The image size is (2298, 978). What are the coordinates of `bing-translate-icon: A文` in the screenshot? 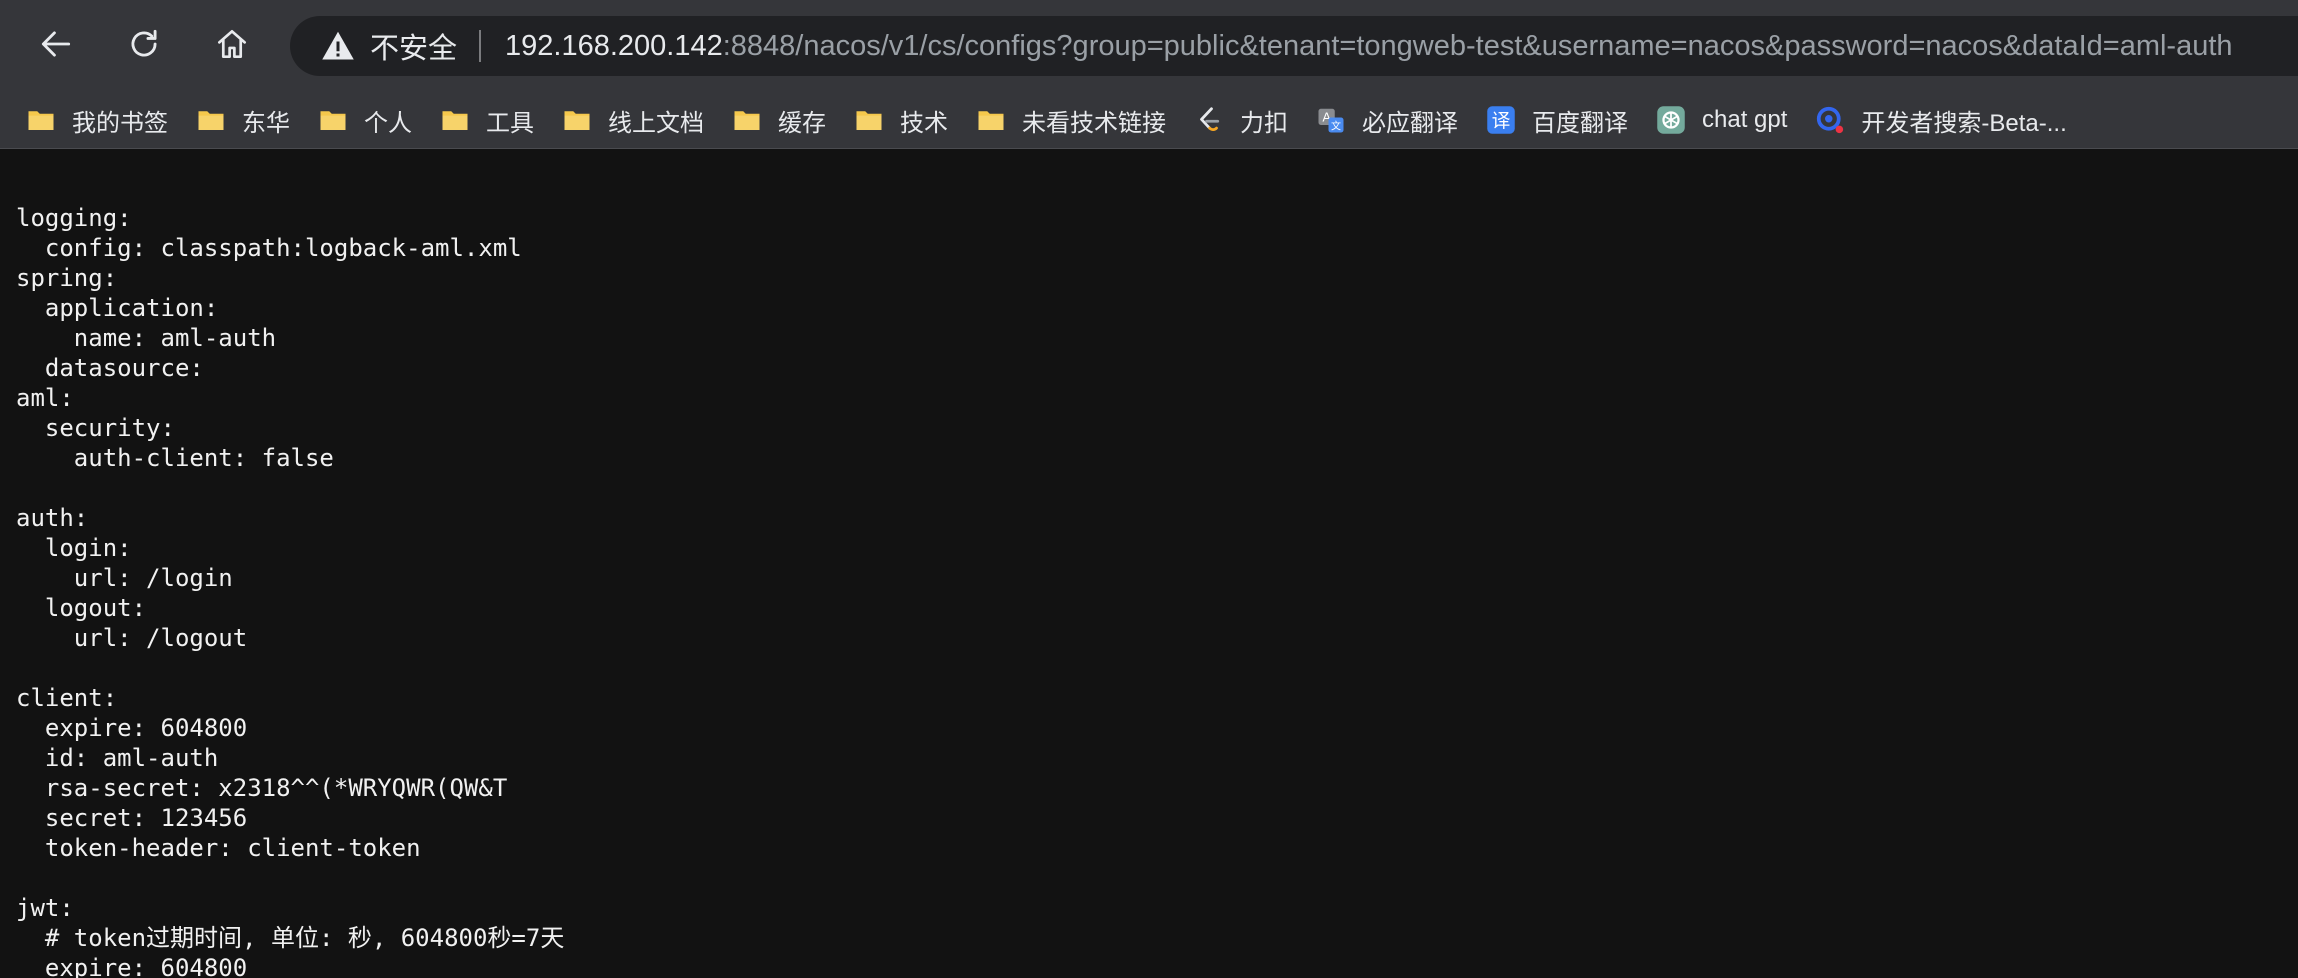 It's located at (1331, 120).